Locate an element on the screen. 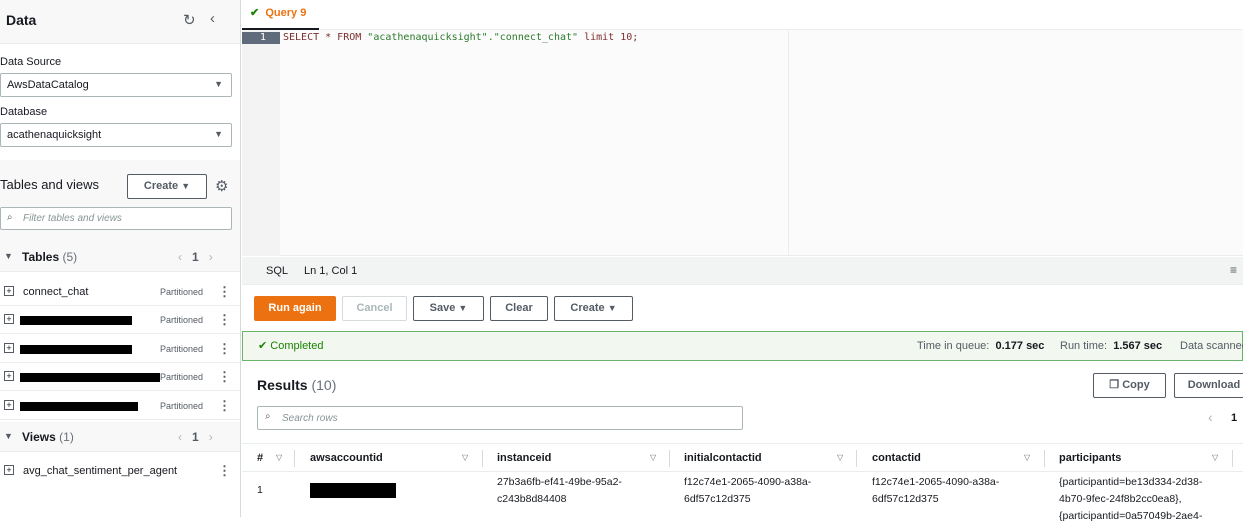 This screenshot has height=525, width=1243. clear-button: Clear is located at coordinates (519, 308).